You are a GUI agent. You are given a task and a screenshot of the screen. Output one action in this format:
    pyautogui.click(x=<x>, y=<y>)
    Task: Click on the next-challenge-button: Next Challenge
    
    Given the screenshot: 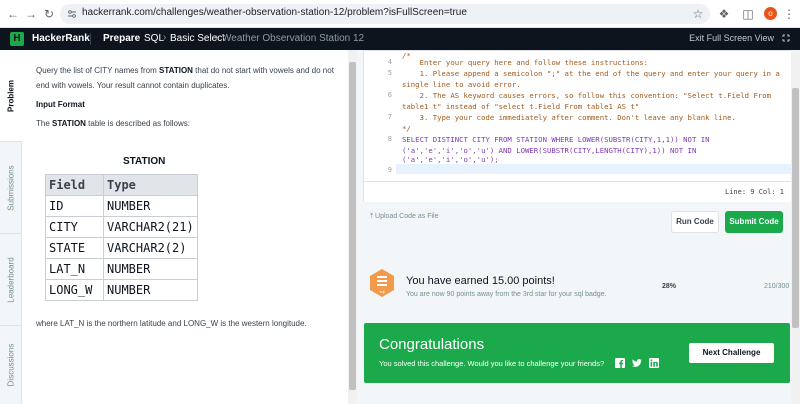 What is the action you would take?
    pyautogui.click(x=731, y=353)
    